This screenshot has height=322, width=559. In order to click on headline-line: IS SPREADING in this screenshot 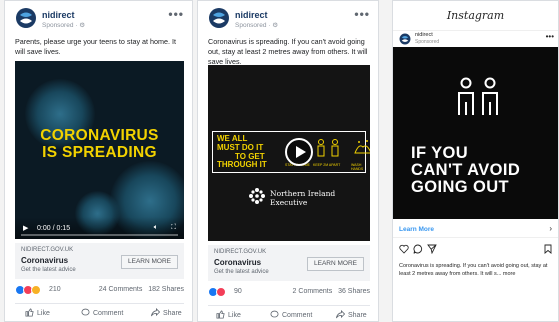, I will do `click(99, 152)`.